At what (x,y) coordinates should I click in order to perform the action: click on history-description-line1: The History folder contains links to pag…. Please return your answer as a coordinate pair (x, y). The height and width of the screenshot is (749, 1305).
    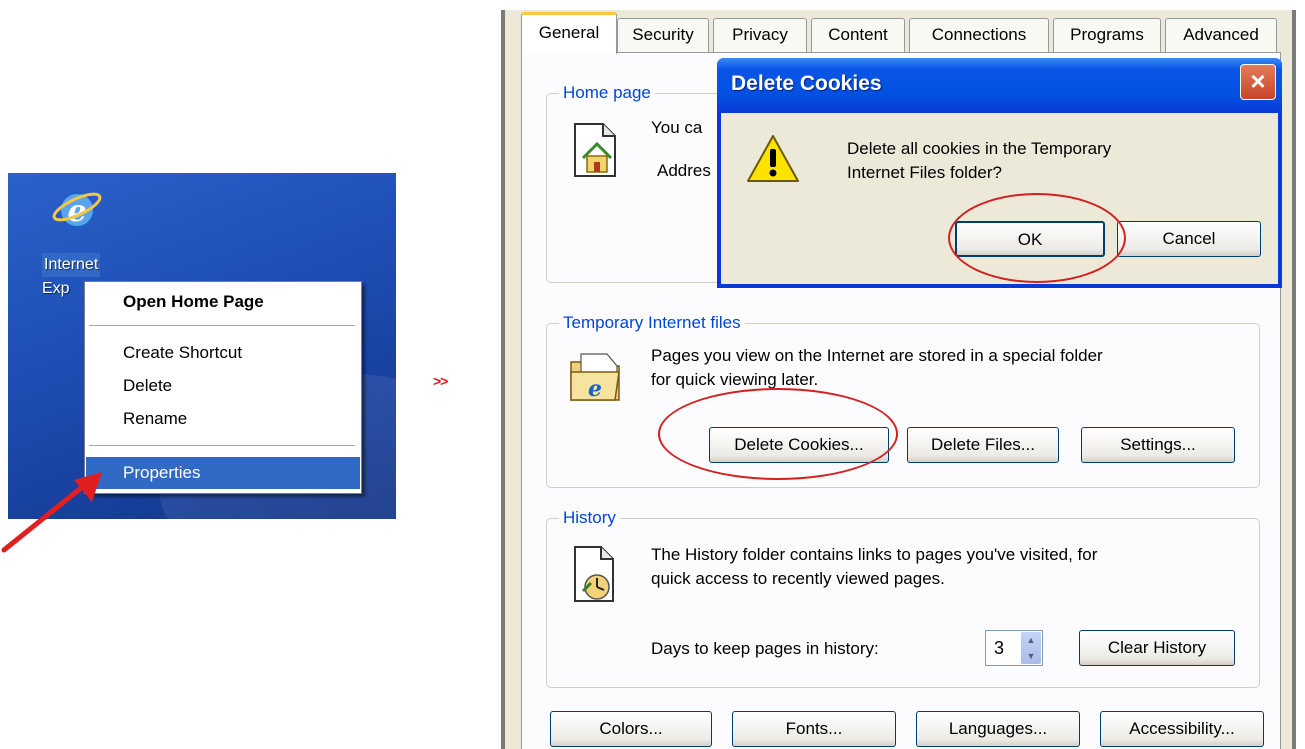
    Looking at the image, I should click on (874, 554).